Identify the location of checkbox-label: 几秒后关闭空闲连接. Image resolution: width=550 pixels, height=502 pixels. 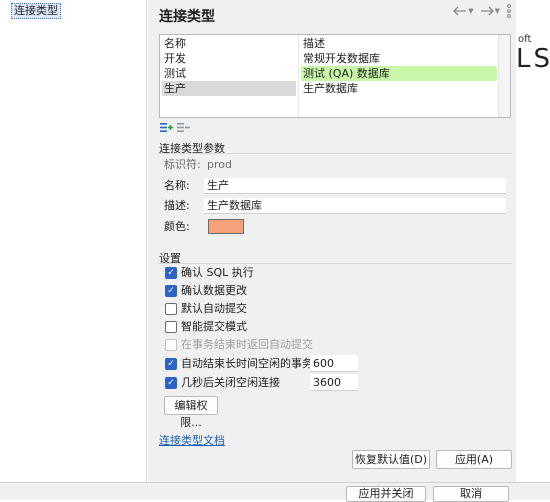
(230, 382).